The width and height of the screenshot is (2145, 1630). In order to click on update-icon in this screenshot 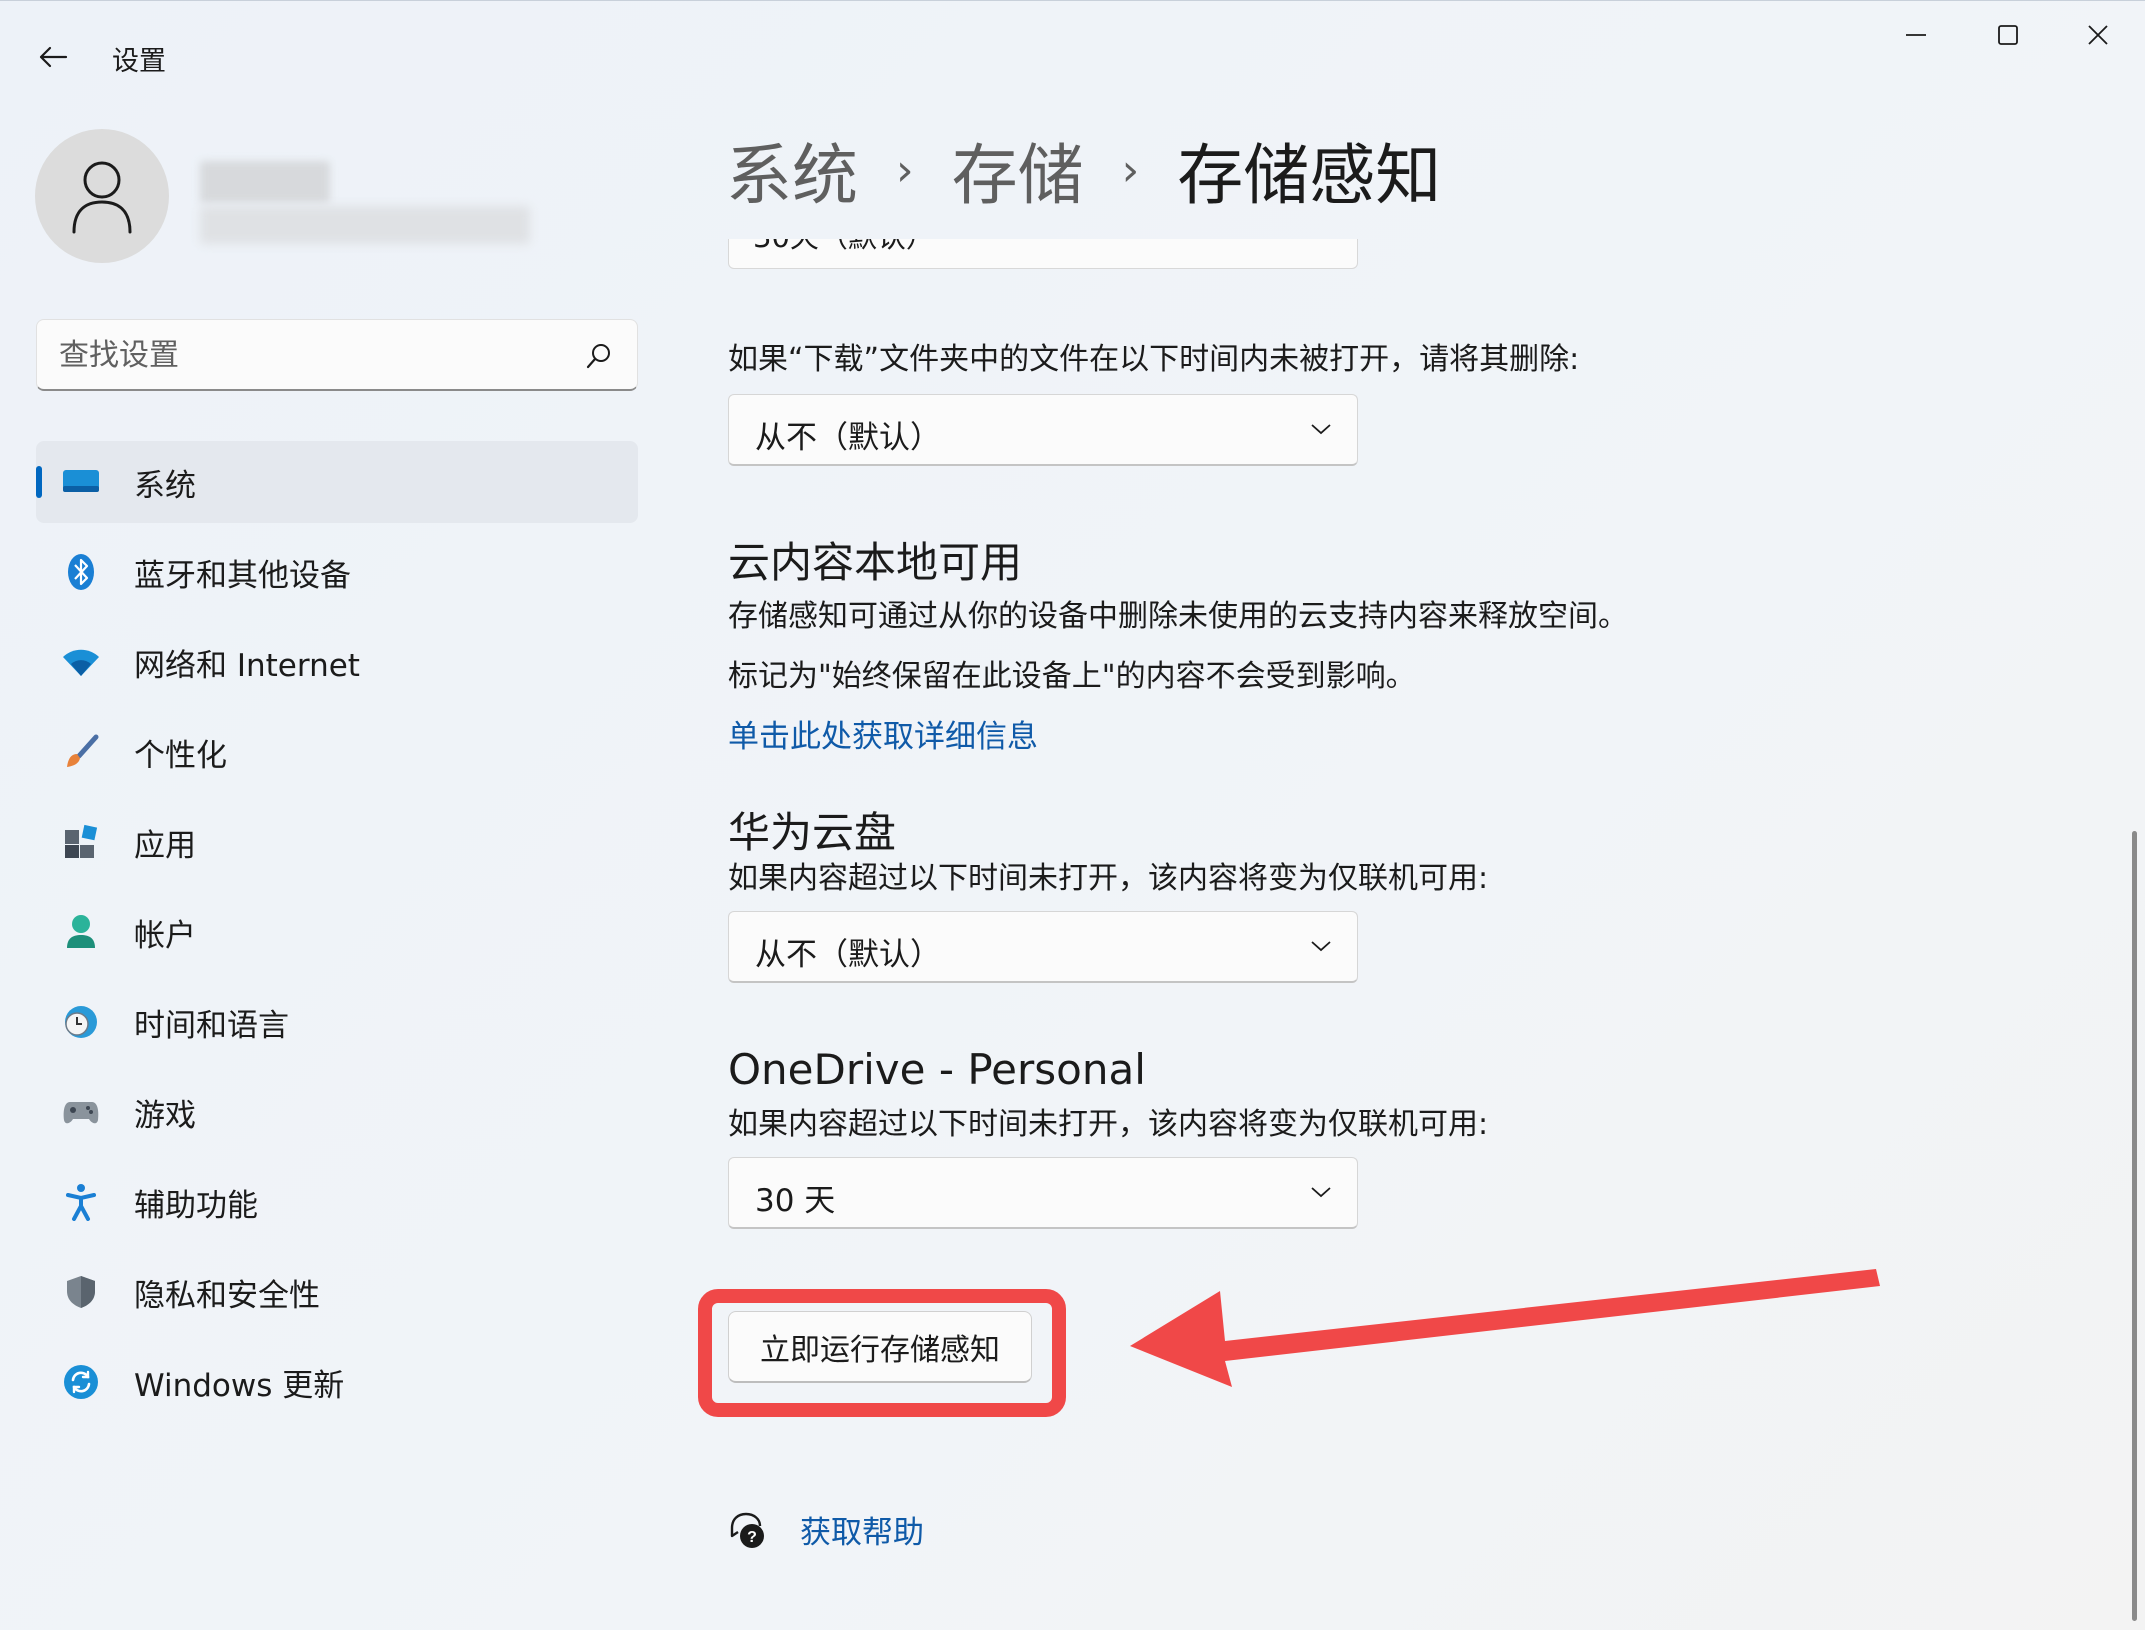, I will do `click(81, 1382)`.